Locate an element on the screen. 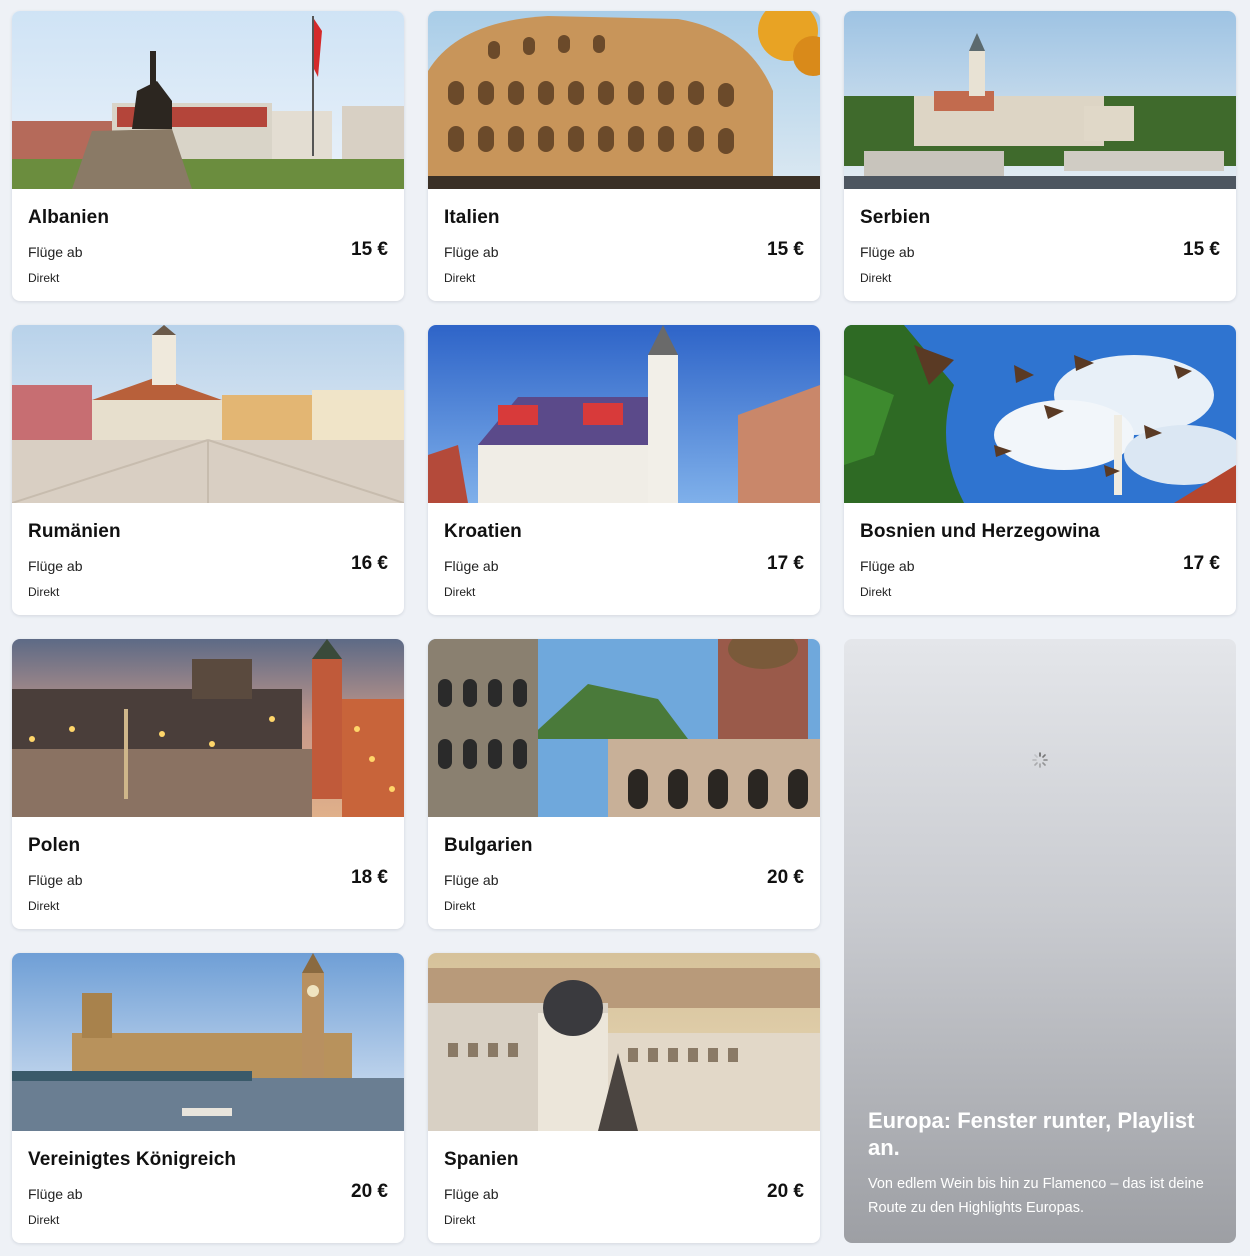 This screenshot has height=1256, width=1250. destination-card-albanien: Albanien Flüge ab 15 € Direkt is located at coordinates (208, 156).